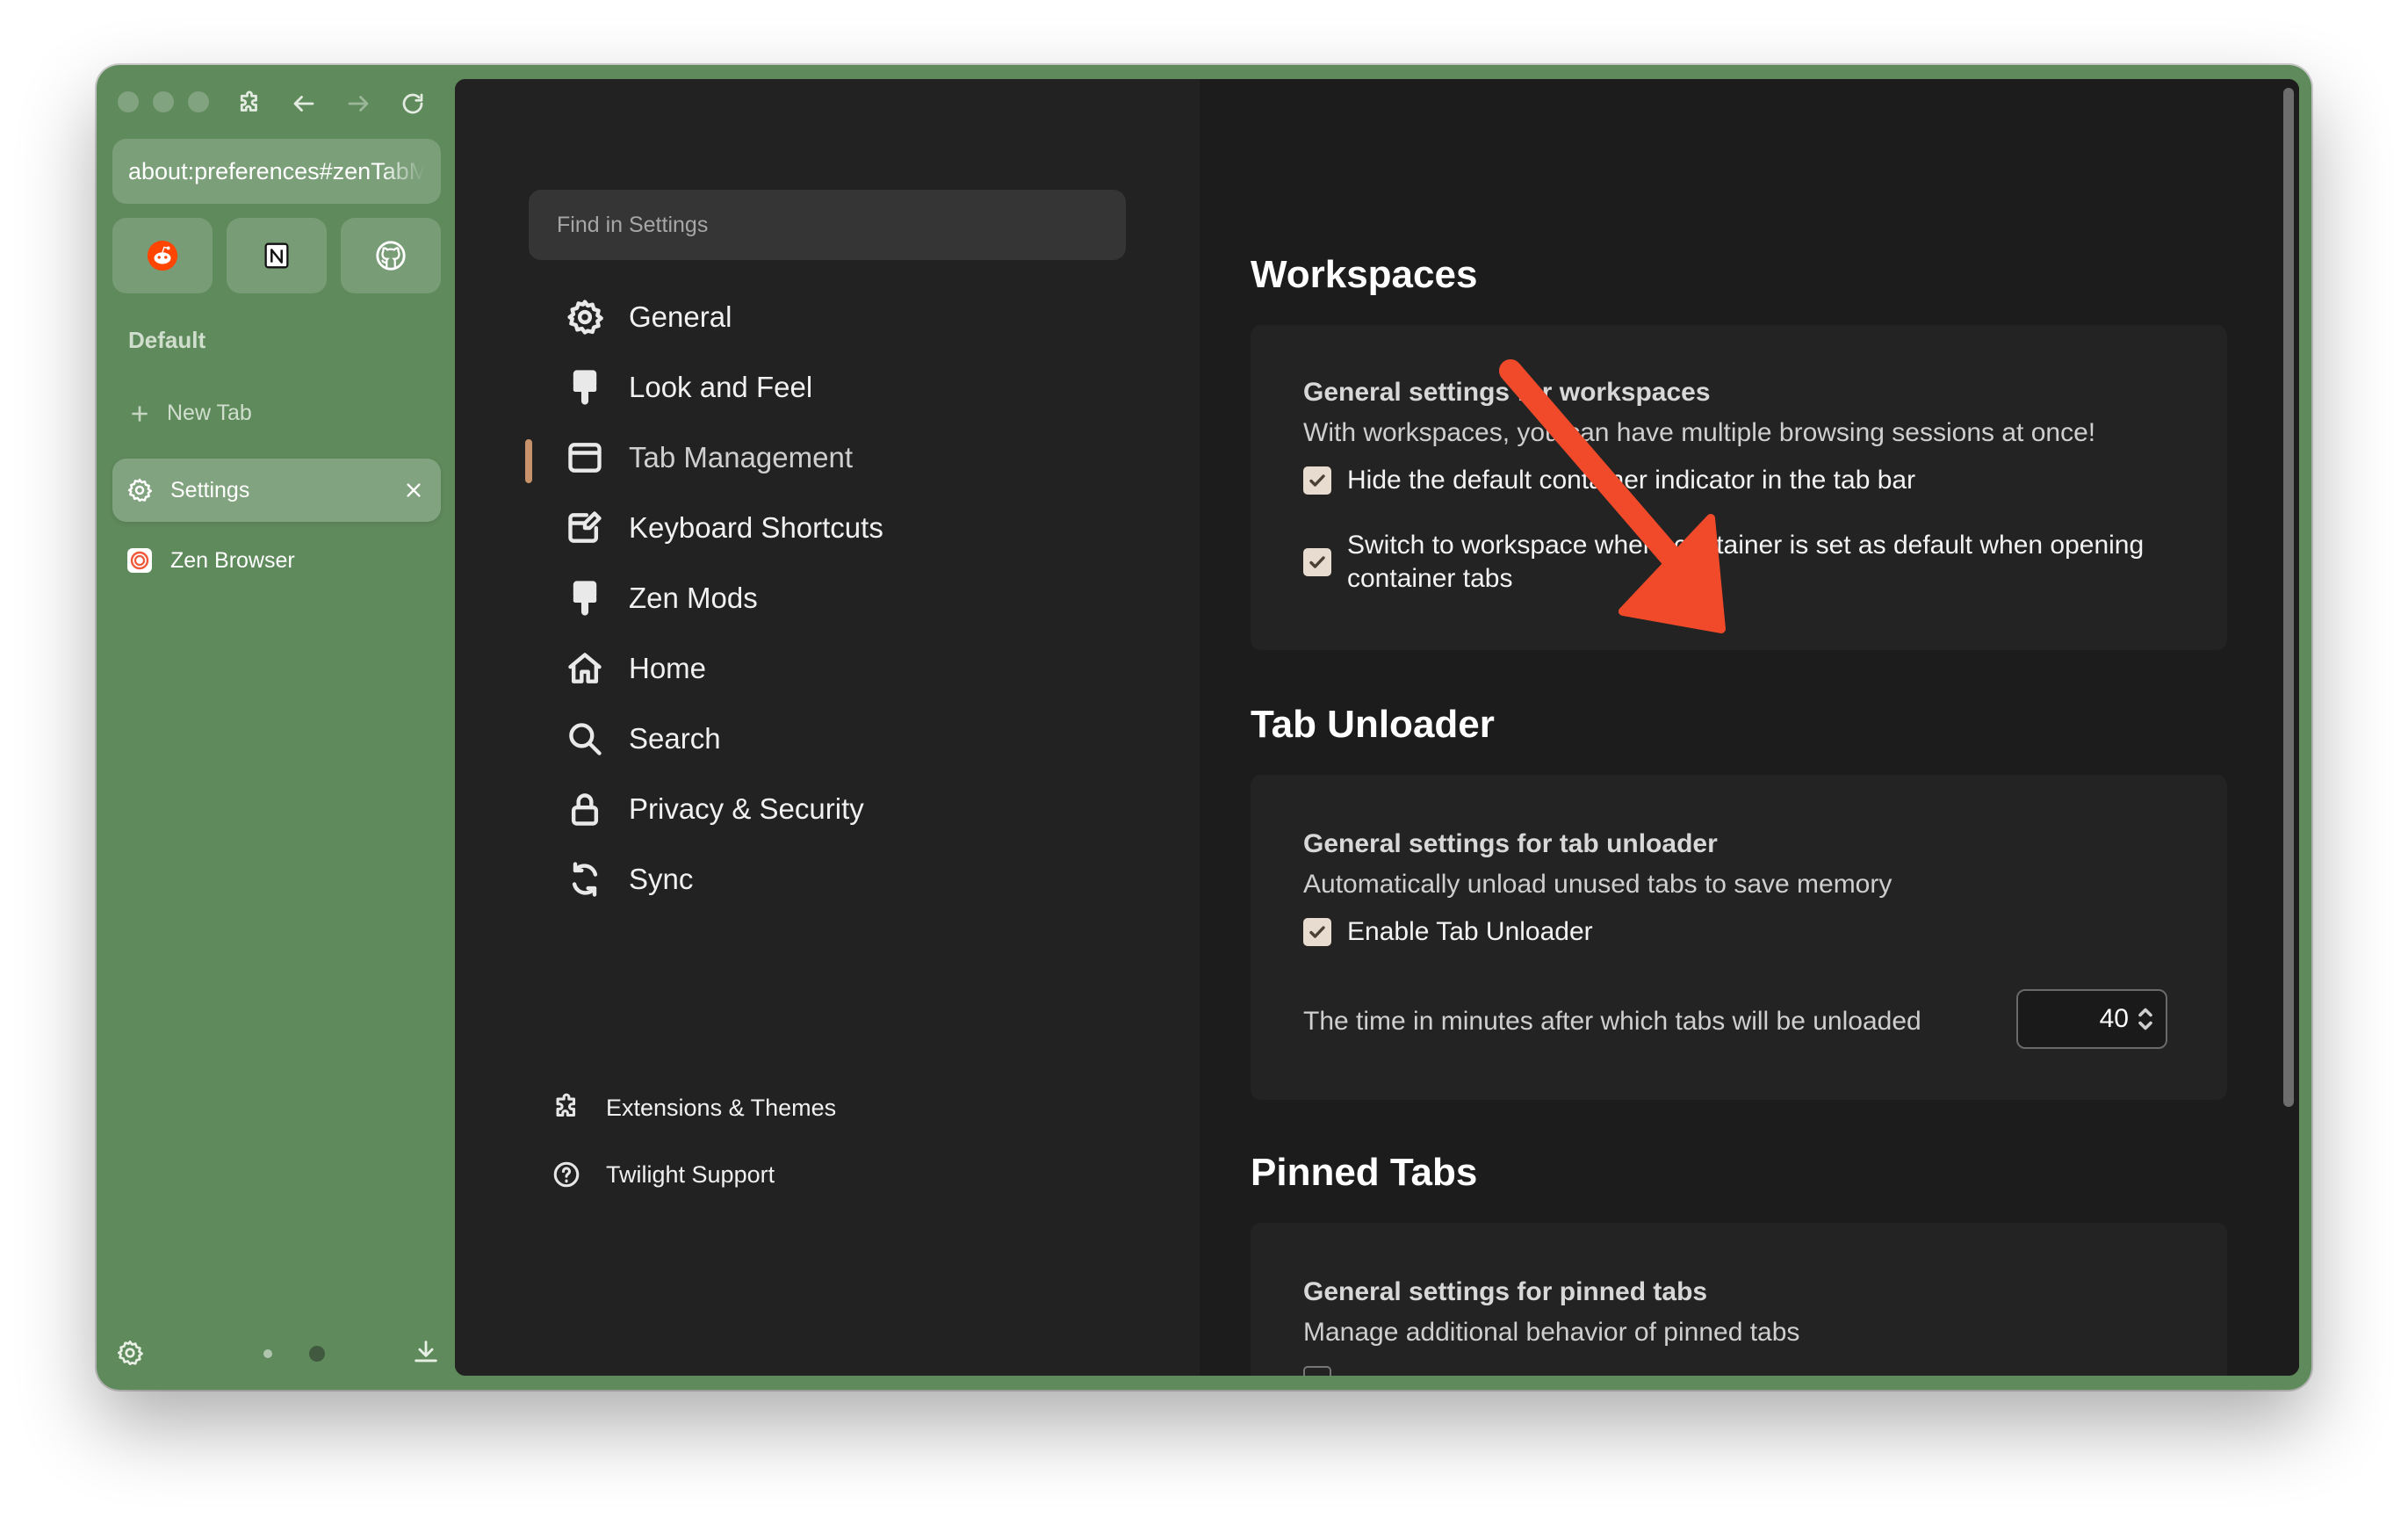  What do you see at coordinates (721, 1107) in the screenshot?
I see `footer-label: Extensions & Themes` at bounding box center [721, 1107].